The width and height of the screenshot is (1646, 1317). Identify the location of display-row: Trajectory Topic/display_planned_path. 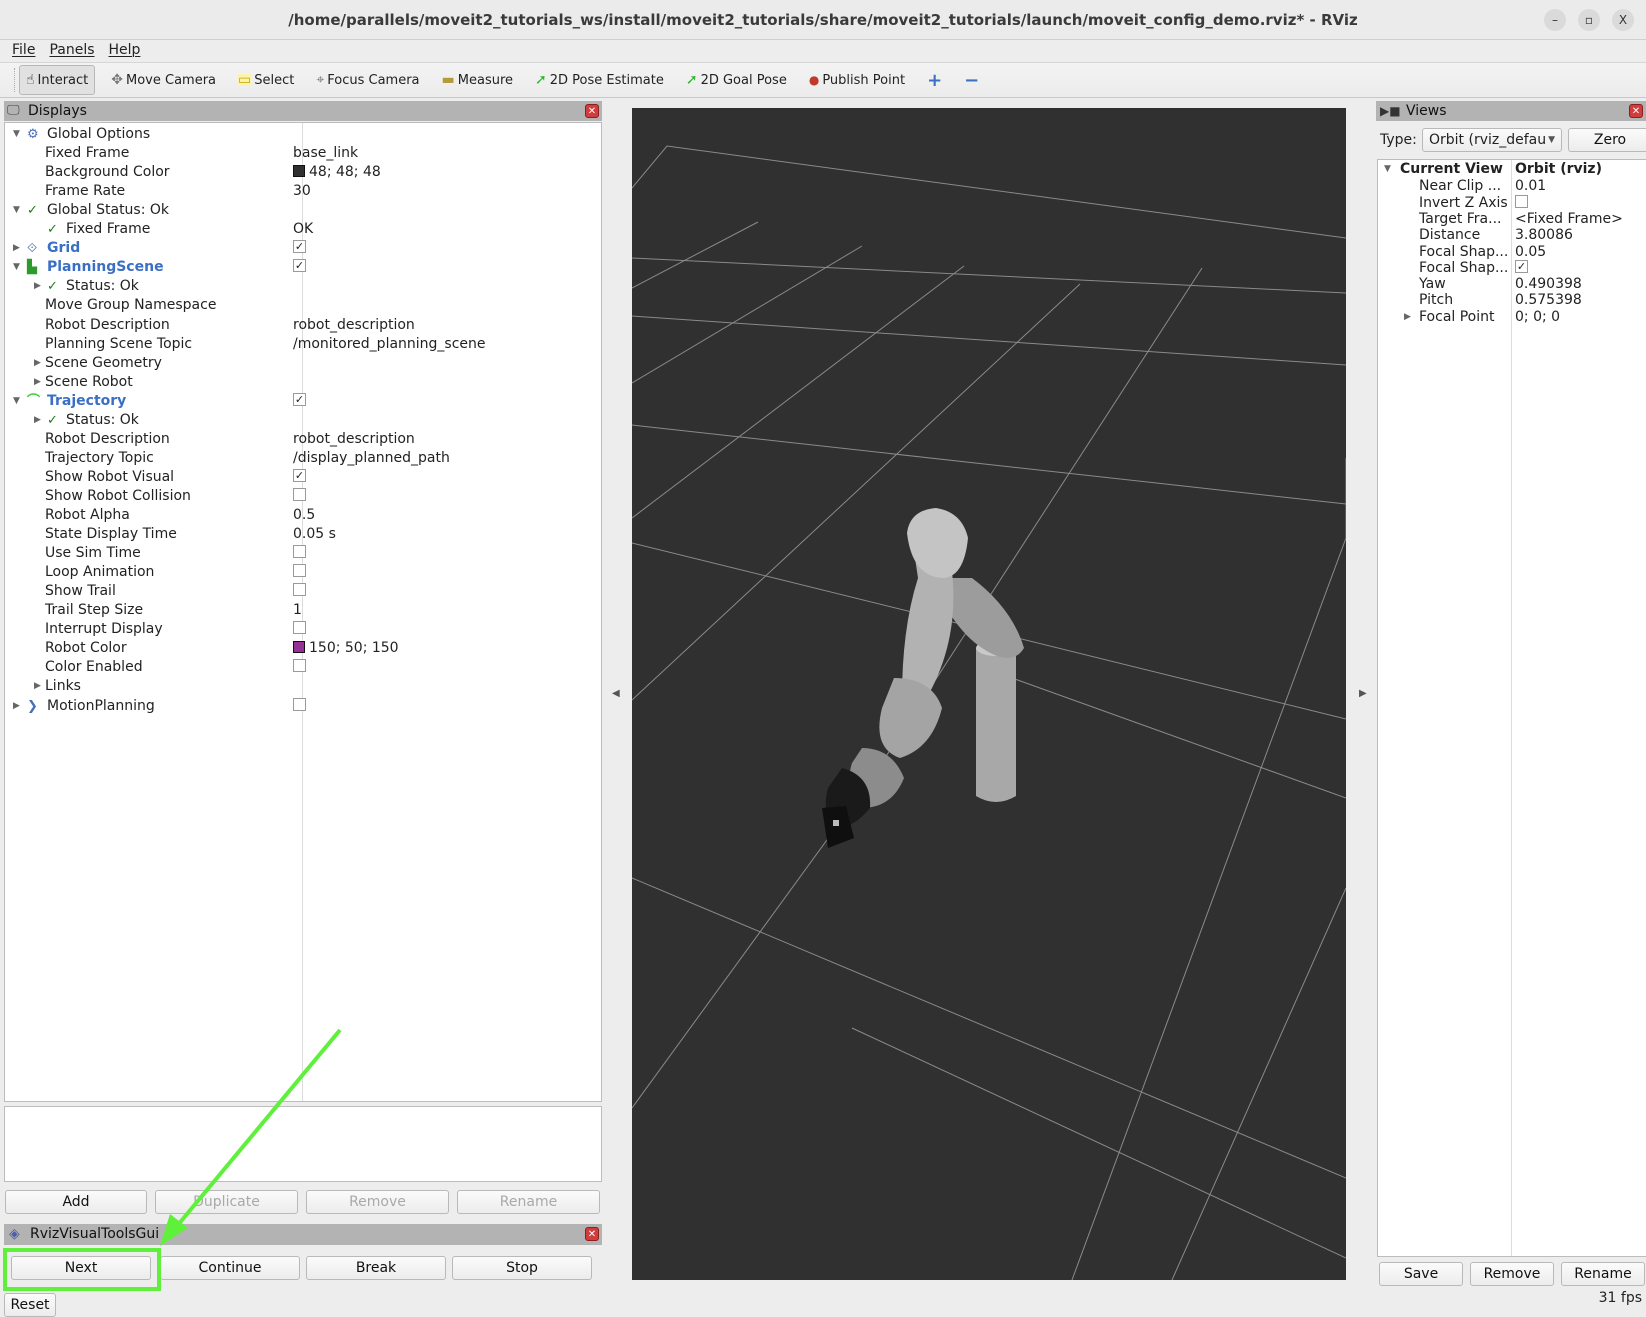
(303, 458).